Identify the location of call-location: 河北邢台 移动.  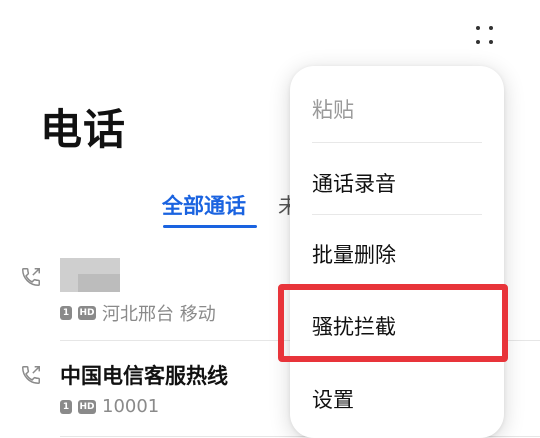
(159, 314).